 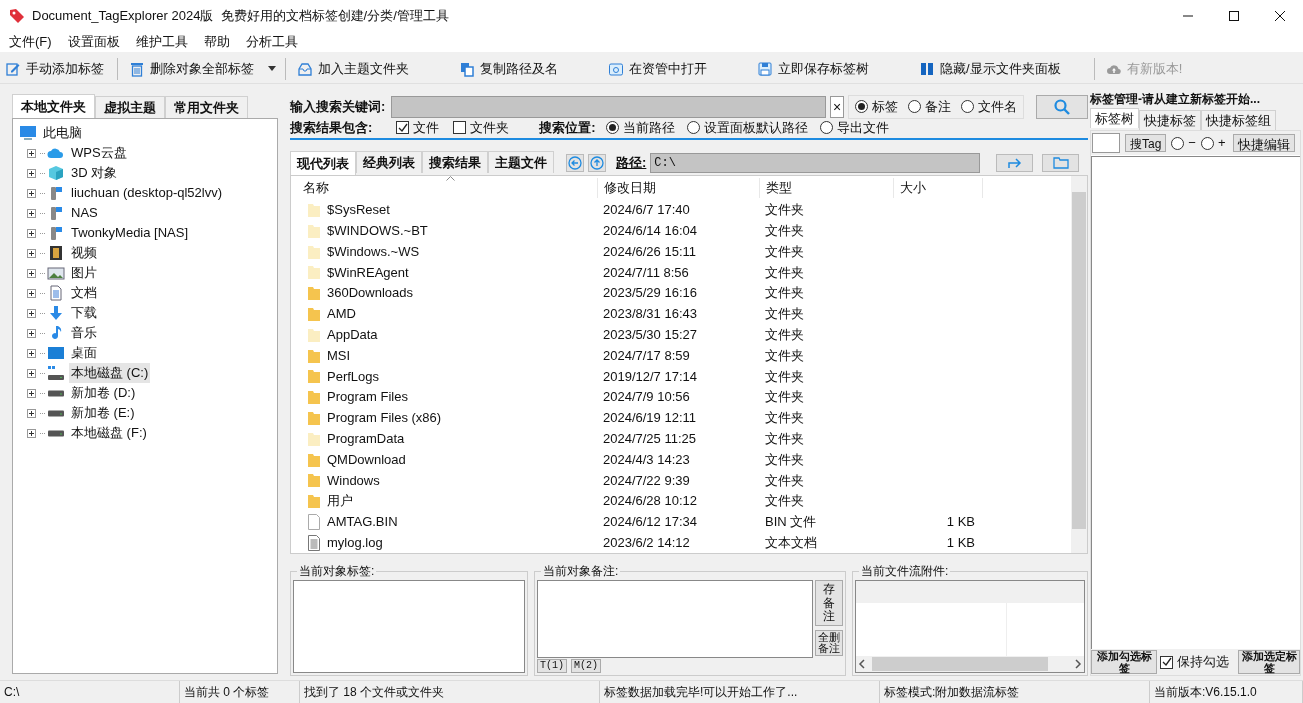 What do you see at coordinates (678, 188) in the screenshot?
I see `column-header: 修改日期` at bounding box center [678, 188].